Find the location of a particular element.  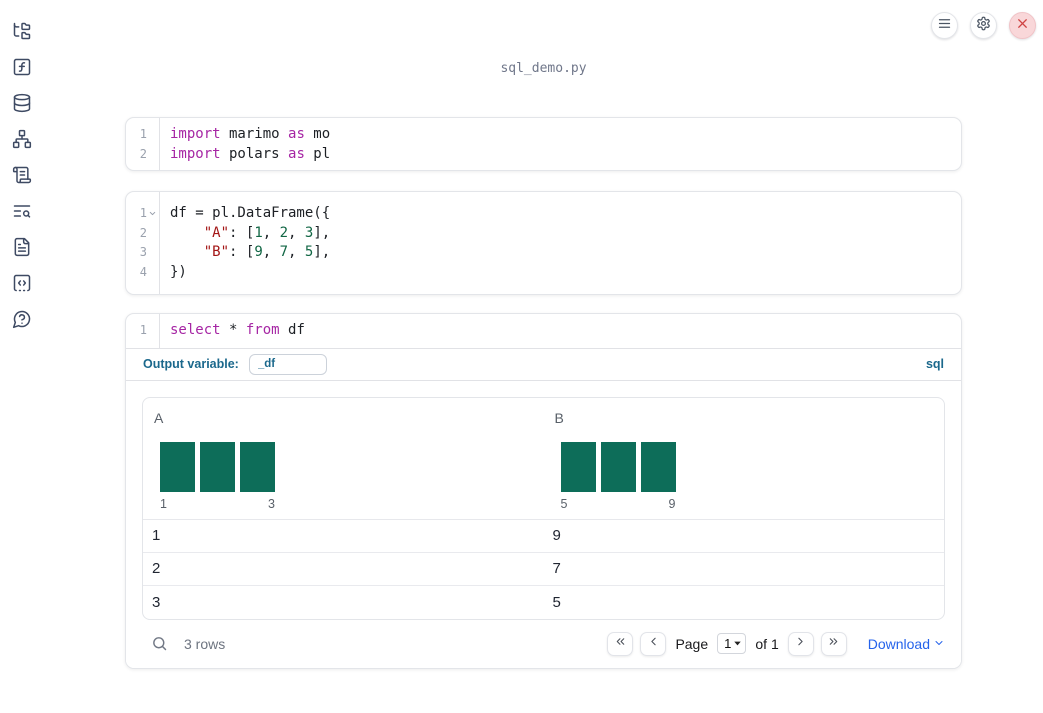

dependency-graph-button is located at coordinates (22, 141).